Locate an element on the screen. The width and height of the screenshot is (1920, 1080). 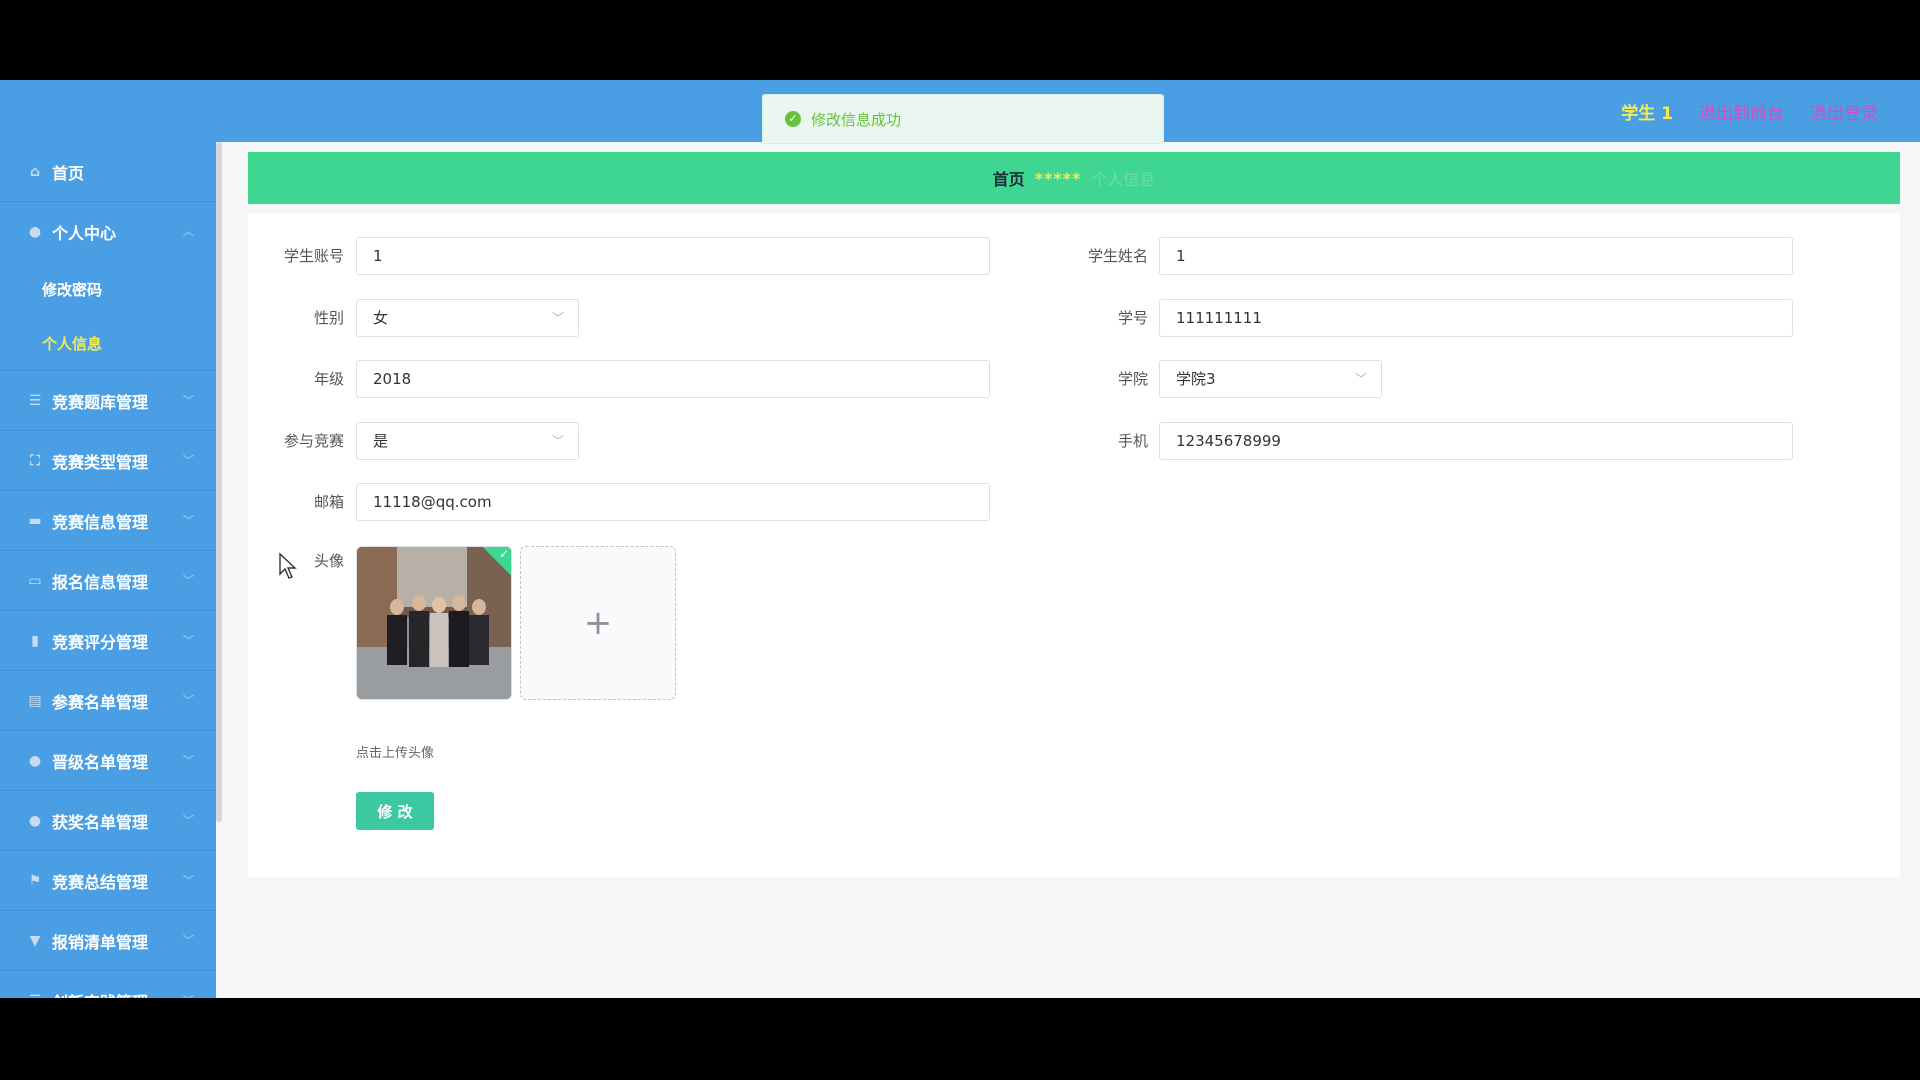
sidebar-item-label: 报名信息管理 is located at coordinates (100, 582).